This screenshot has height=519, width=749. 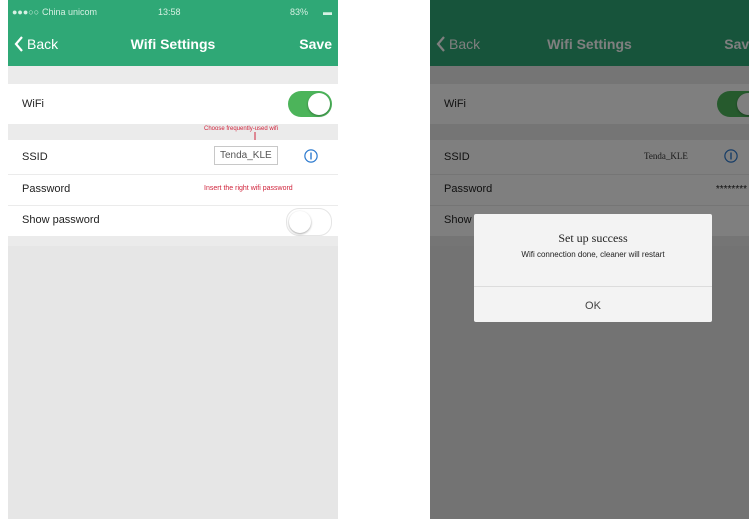 What do you see at coordinates (70, 12) in the screenshot?
I see `carrier-name: China unicom` at bounding box center [70, 12].